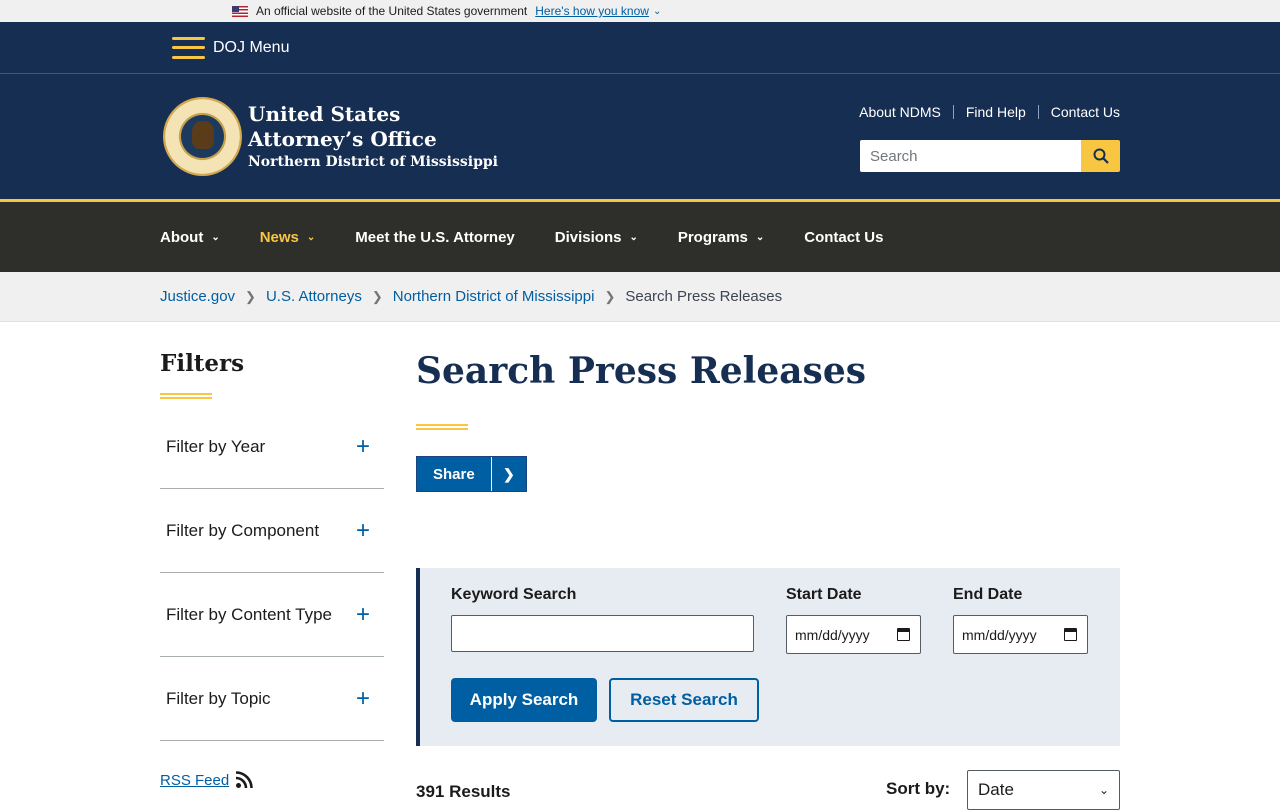 This screenshot has width=1280, height=810. What do you see at coordinates (1043, 790) in the screenshot?
I see `sort-select: Date ⌄` at bounding box center [1043, 790].